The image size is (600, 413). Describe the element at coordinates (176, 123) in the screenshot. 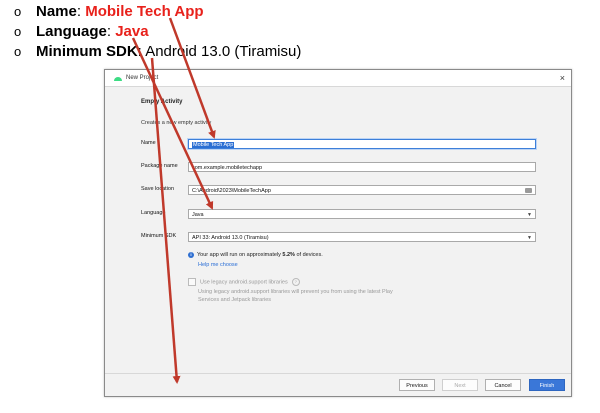

I see `template-subtitle: Creates a new empty activity` at that location.